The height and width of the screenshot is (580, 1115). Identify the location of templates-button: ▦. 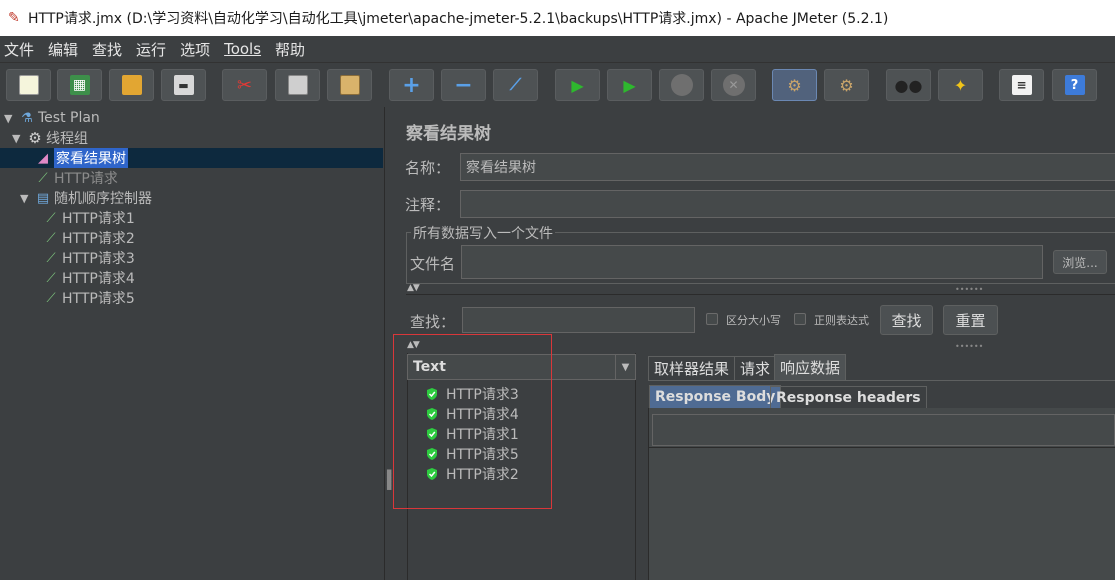
(79, 85).